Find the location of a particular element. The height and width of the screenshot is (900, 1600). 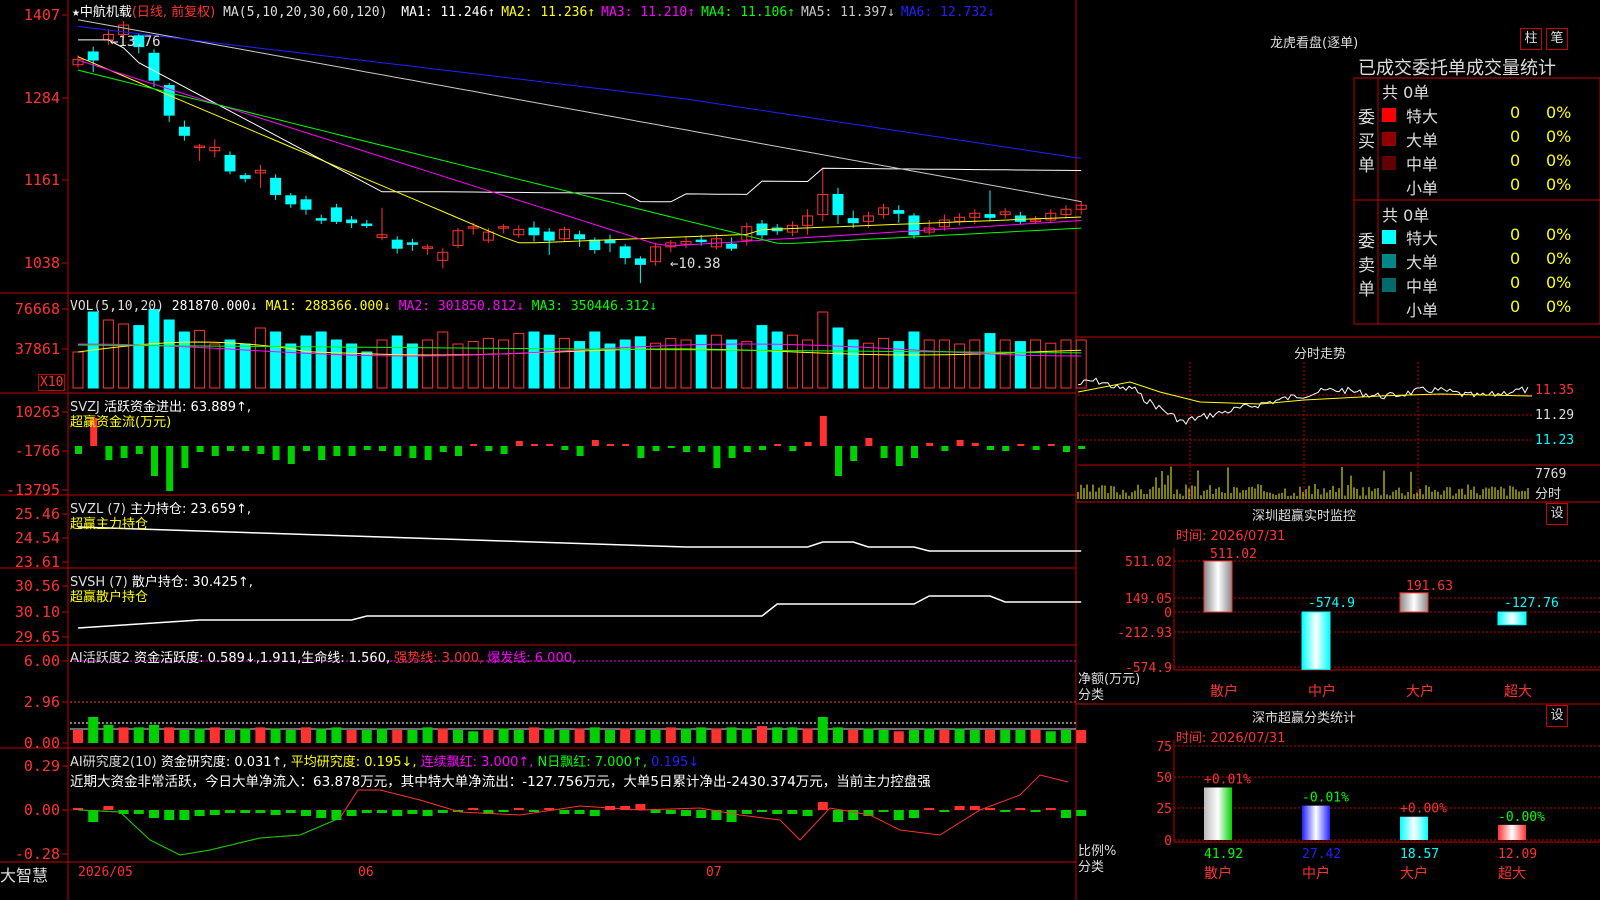

vol-y-label: 76668 is located at coordinates (37, 309).